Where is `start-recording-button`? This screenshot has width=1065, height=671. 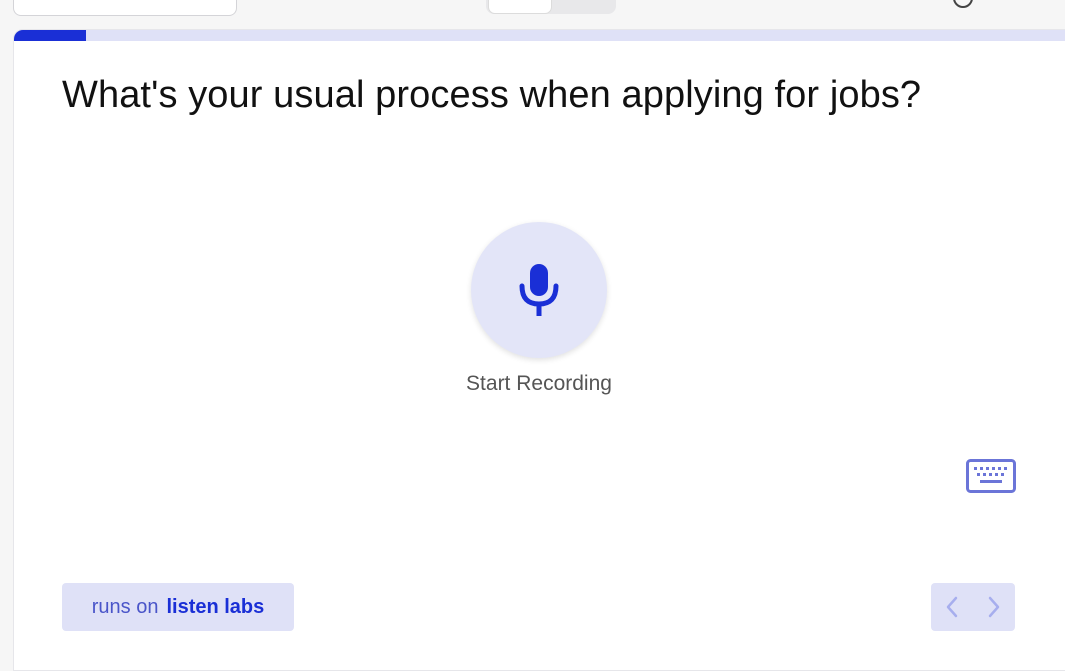
start-recording-button is located at coordinates (539, 290).